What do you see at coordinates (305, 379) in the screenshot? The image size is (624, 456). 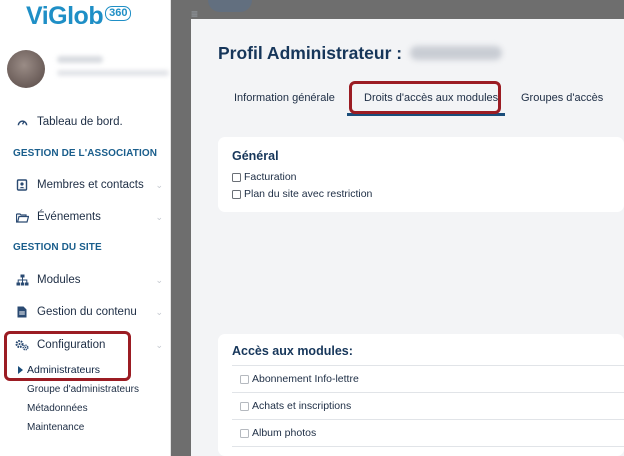 I see `checkbox-label: Abonnement Info-lettre` at bounding box center [305, 379].